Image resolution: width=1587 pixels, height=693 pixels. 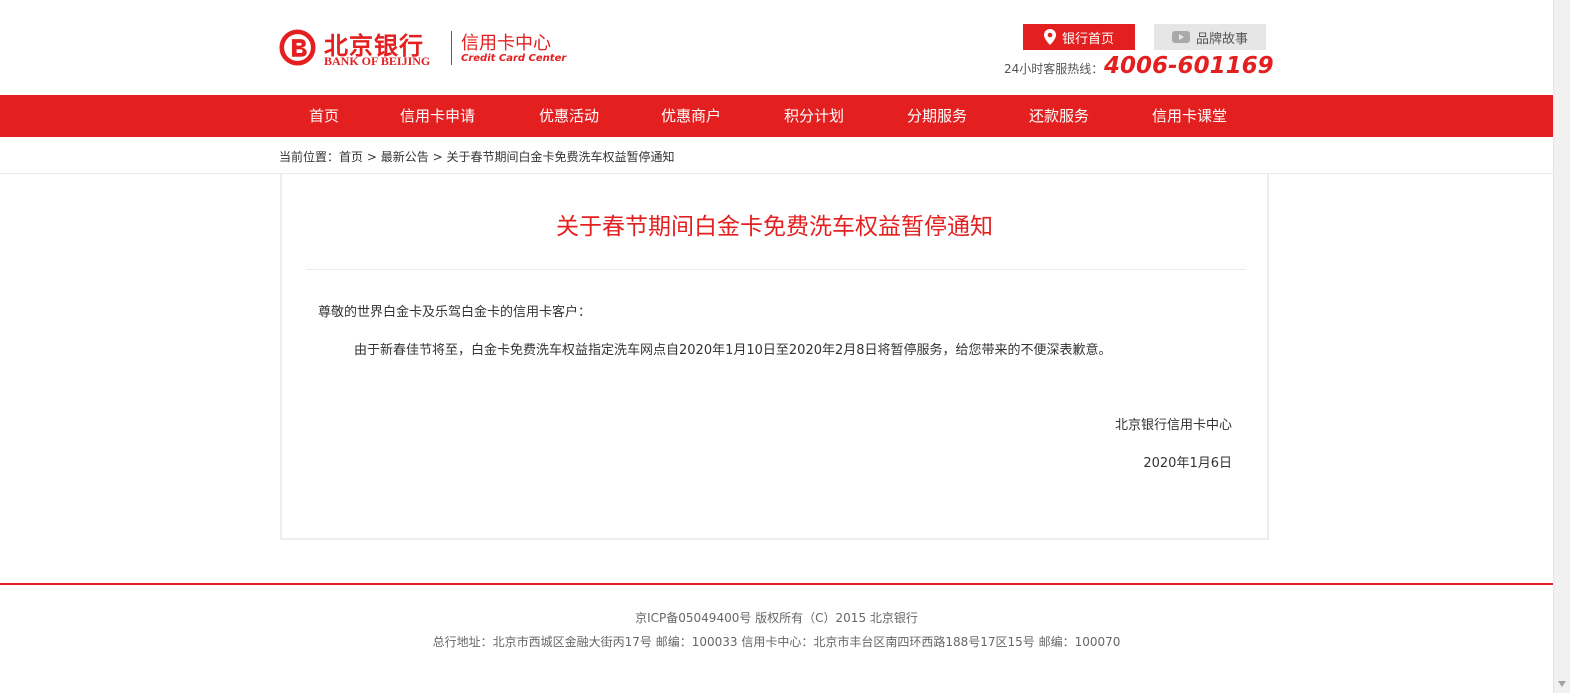 I want to click on bank-home-button: 银行首页, so click(x=1079, y=37).